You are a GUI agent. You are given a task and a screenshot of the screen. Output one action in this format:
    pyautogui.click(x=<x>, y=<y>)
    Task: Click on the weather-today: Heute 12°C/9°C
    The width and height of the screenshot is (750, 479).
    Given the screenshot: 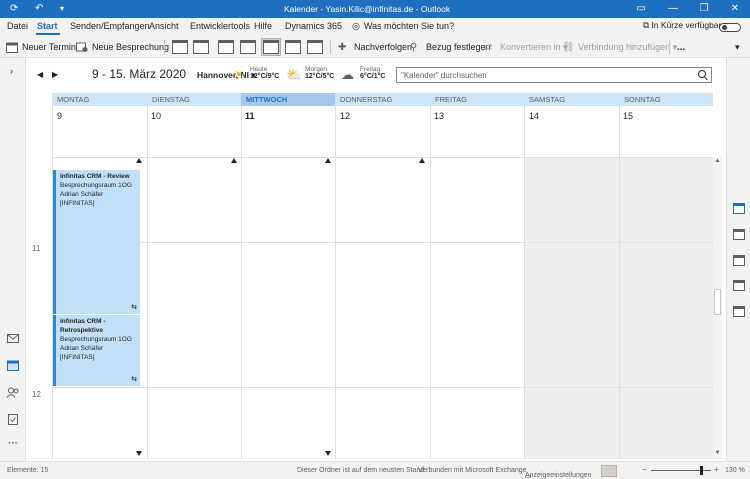 What is the action you would take?
    pyautogui.click(x=264, y=73)
    